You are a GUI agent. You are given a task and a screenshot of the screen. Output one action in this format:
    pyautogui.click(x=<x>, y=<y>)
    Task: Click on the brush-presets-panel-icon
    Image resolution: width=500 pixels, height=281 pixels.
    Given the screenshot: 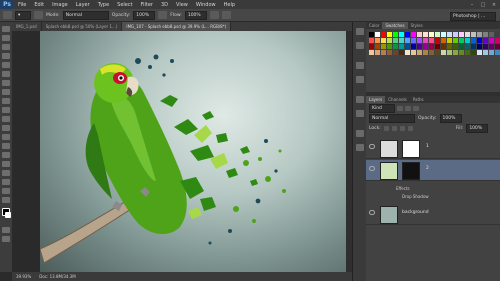 What is the action you would take?
    pyautogui.click(x=360, y=133)
    